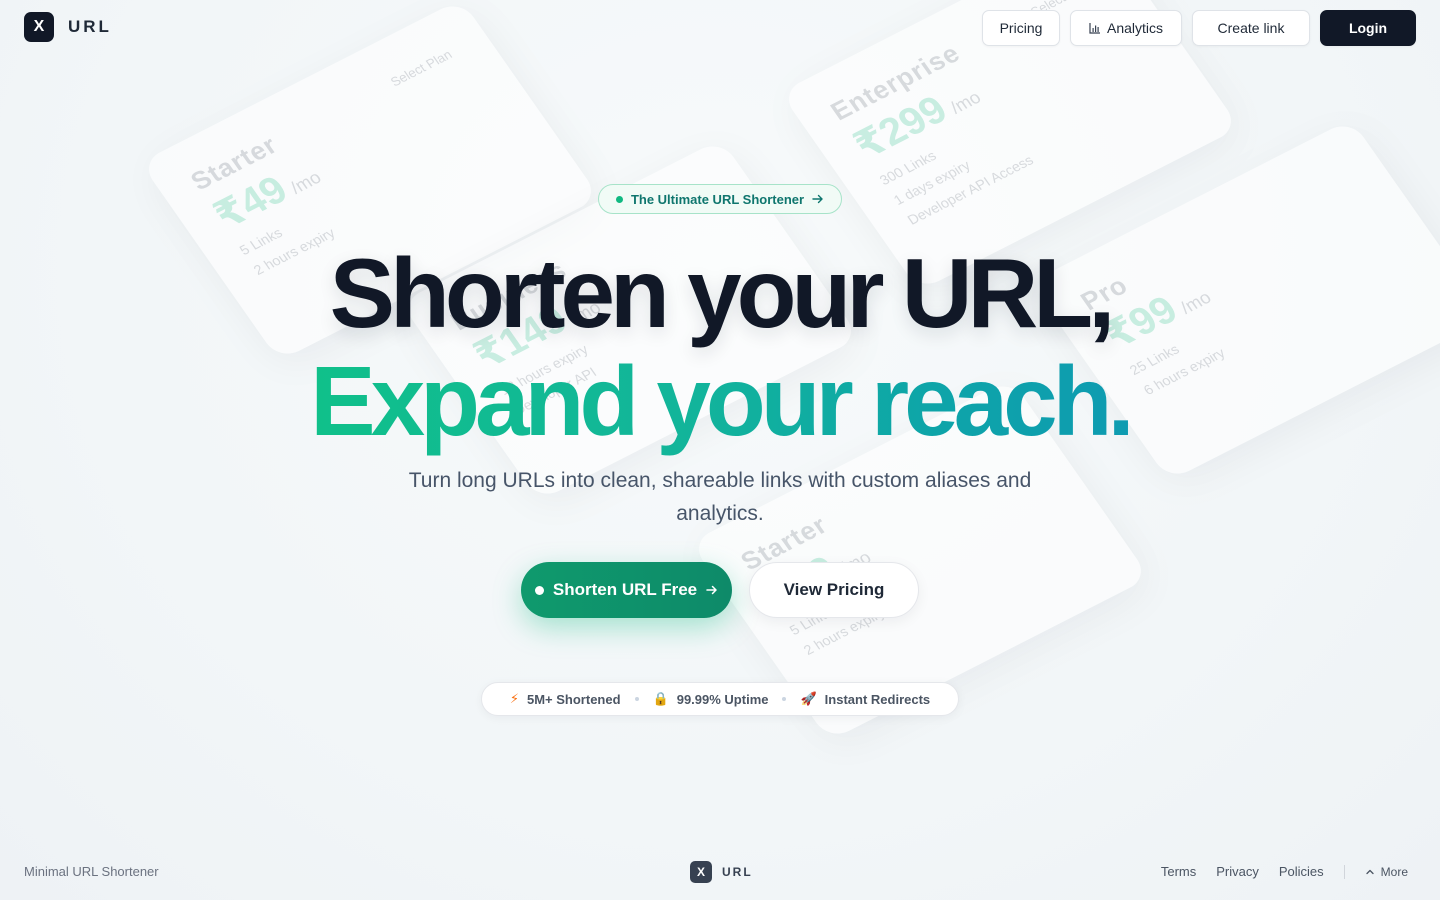 The width and height of the screenshot is (1440, 900). I want to click on hero-badge-label: The Ultimate URL Shortener, so click(717, 199).